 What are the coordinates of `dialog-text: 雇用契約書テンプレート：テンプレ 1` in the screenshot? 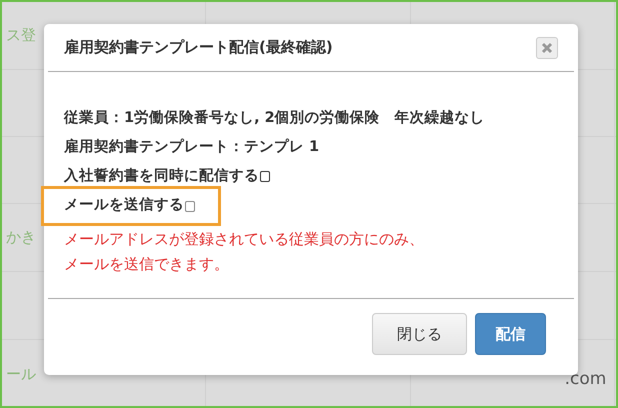 It's located at (192, 147).